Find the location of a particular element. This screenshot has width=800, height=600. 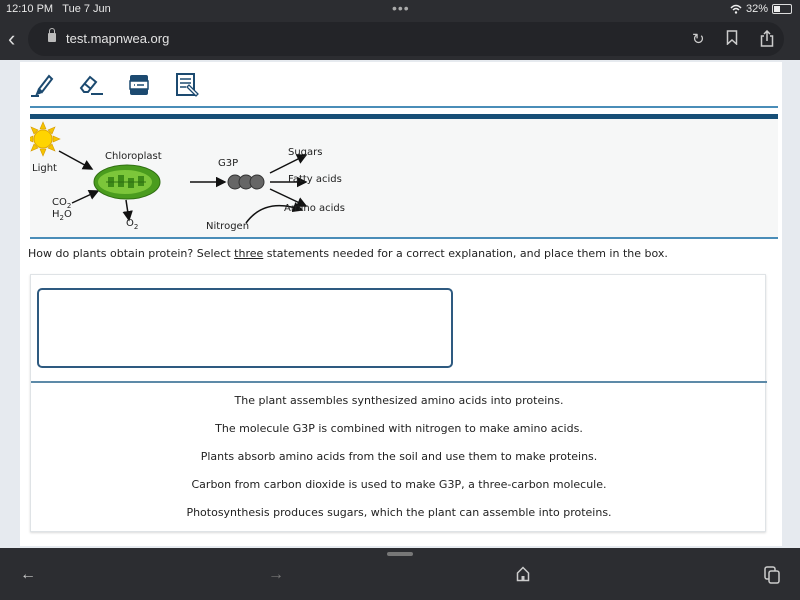

status-right: 32% is located at coordinates (761, 9).